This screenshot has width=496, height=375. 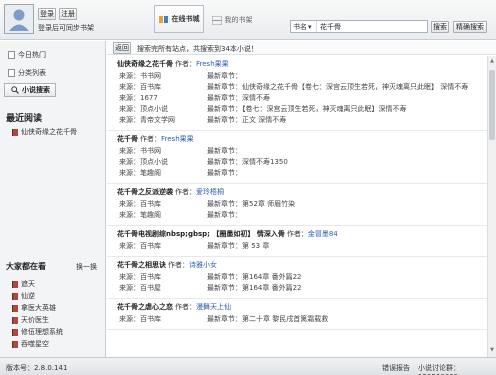 What do you see at coordinates (122, 48) in the screenshot?
I see `back-button: 返回` at bounding box center [122, 48].